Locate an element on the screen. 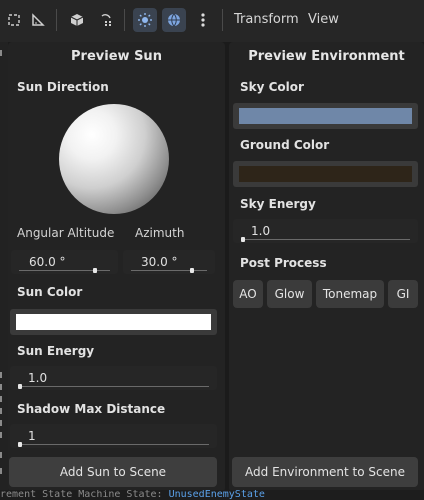 The height and width of the screenshot is (500, 424). sky-color-picker is located at coordinates (325, 116).